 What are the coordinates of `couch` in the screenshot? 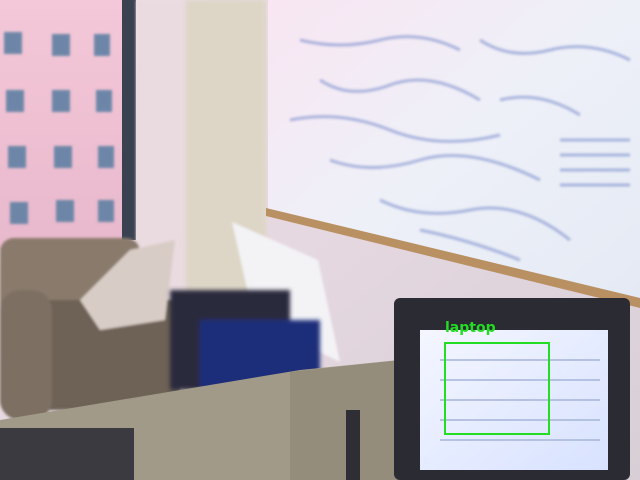 It's located at (90, 329).